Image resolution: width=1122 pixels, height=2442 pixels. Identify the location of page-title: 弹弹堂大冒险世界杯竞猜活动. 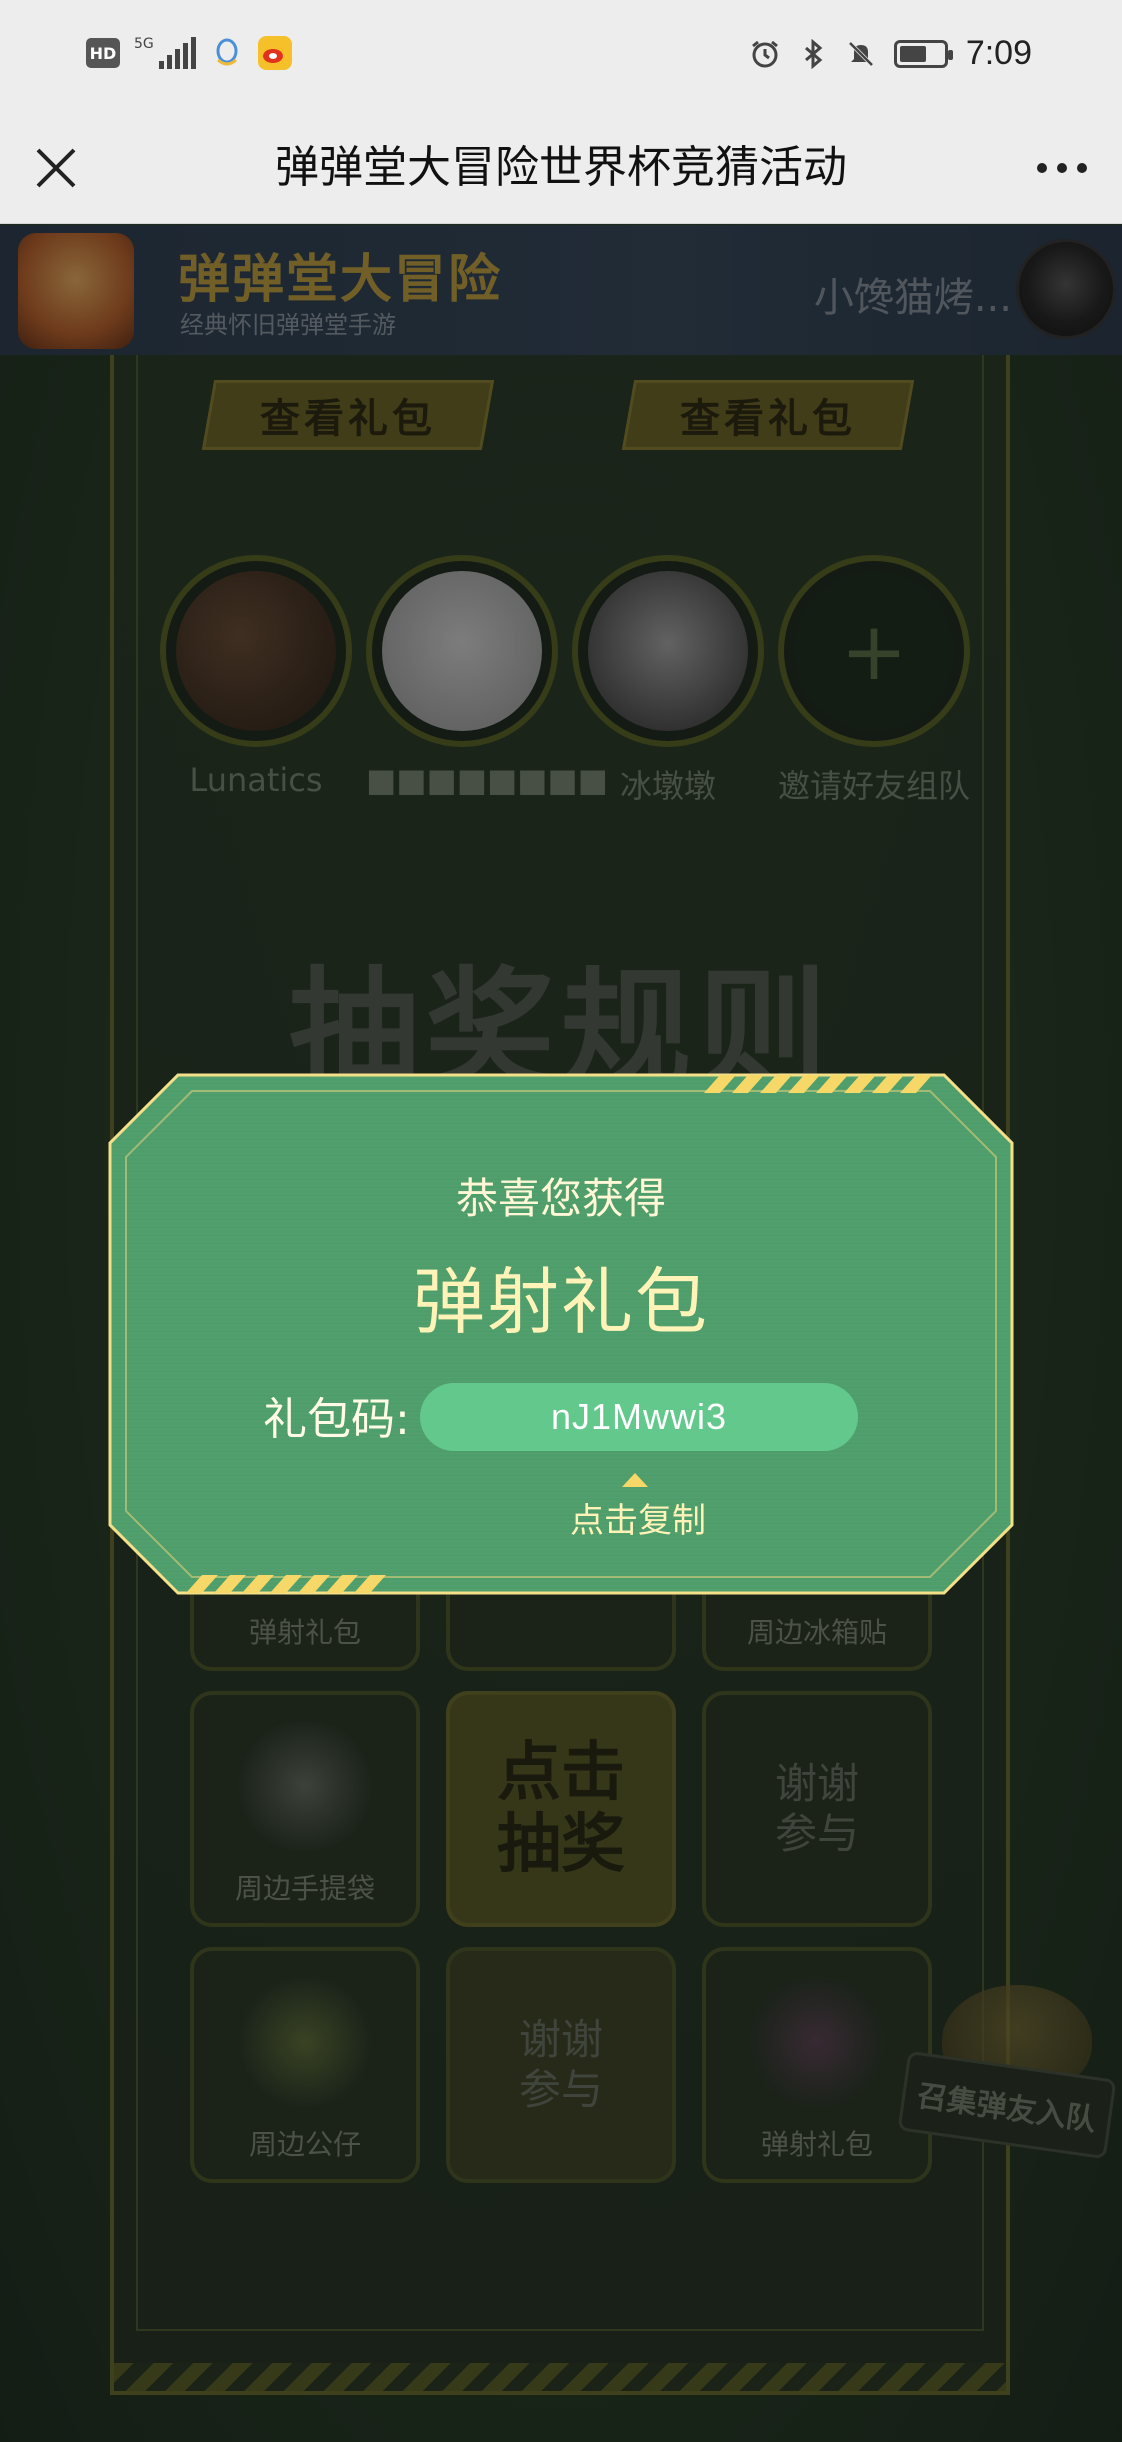
(561, 167).